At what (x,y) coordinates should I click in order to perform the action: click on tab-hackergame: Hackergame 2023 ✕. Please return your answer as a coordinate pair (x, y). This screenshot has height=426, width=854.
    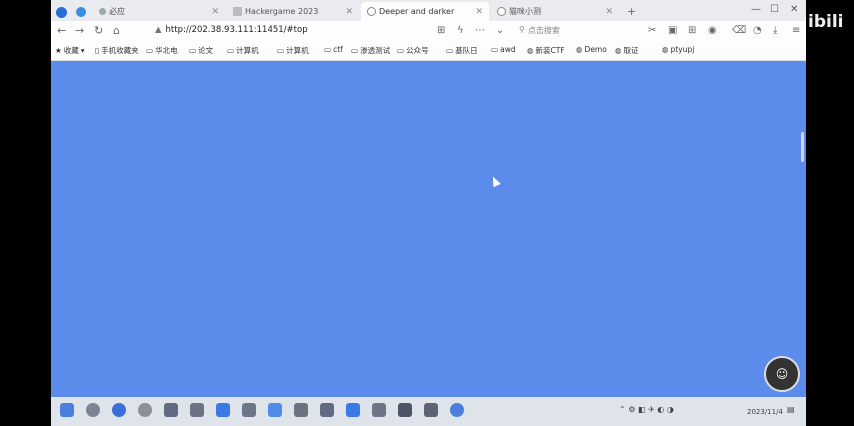
    Looking at the image, I should click on (293, 11).